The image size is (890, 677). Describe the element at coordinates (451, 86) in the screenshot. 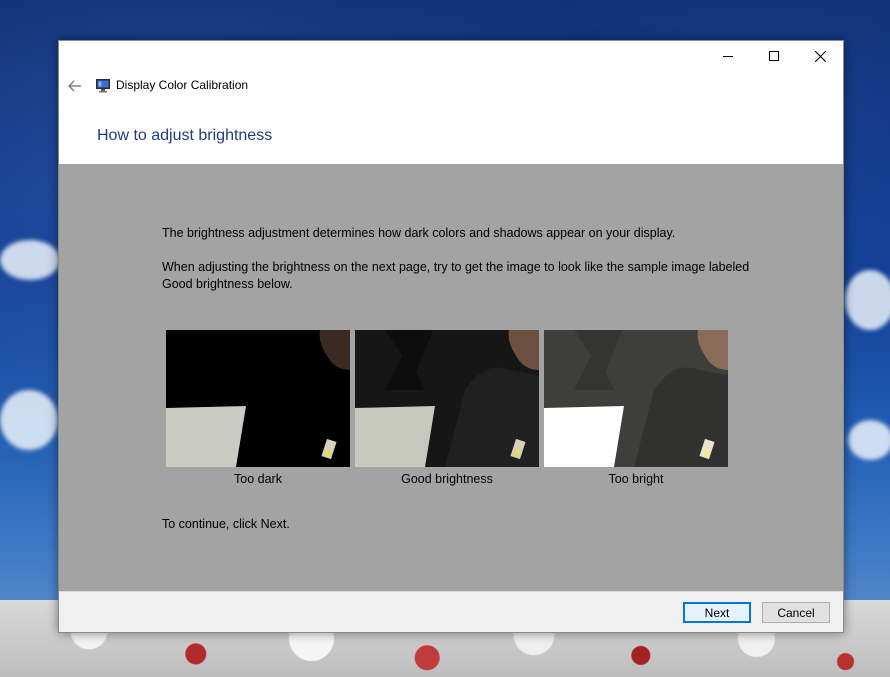

I see `navigation-row: Display Color Calibration` at that location.